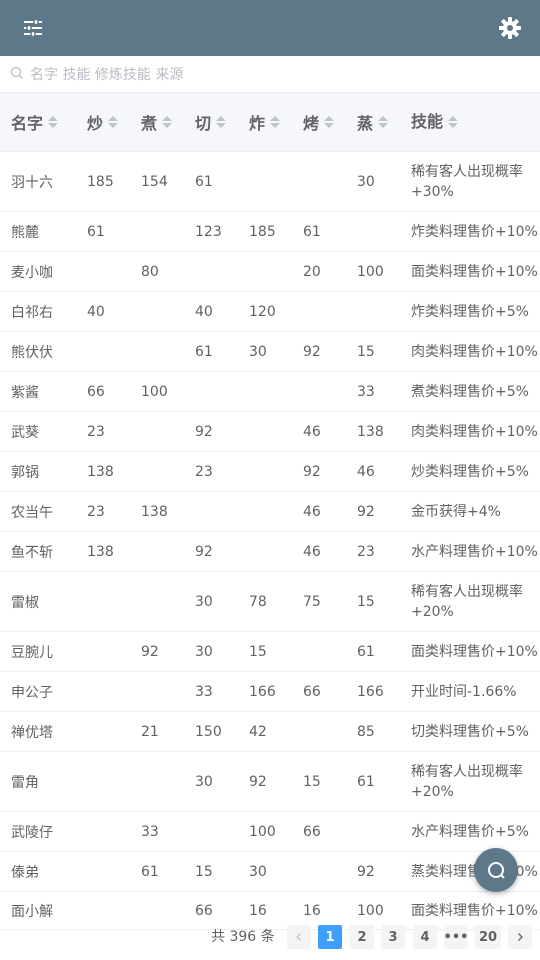 The height and width of the screenshot is (960, 540). I want to click on table-row: 申公子 33 166 66 166 开业时间-1.66%, so click(270, 692).